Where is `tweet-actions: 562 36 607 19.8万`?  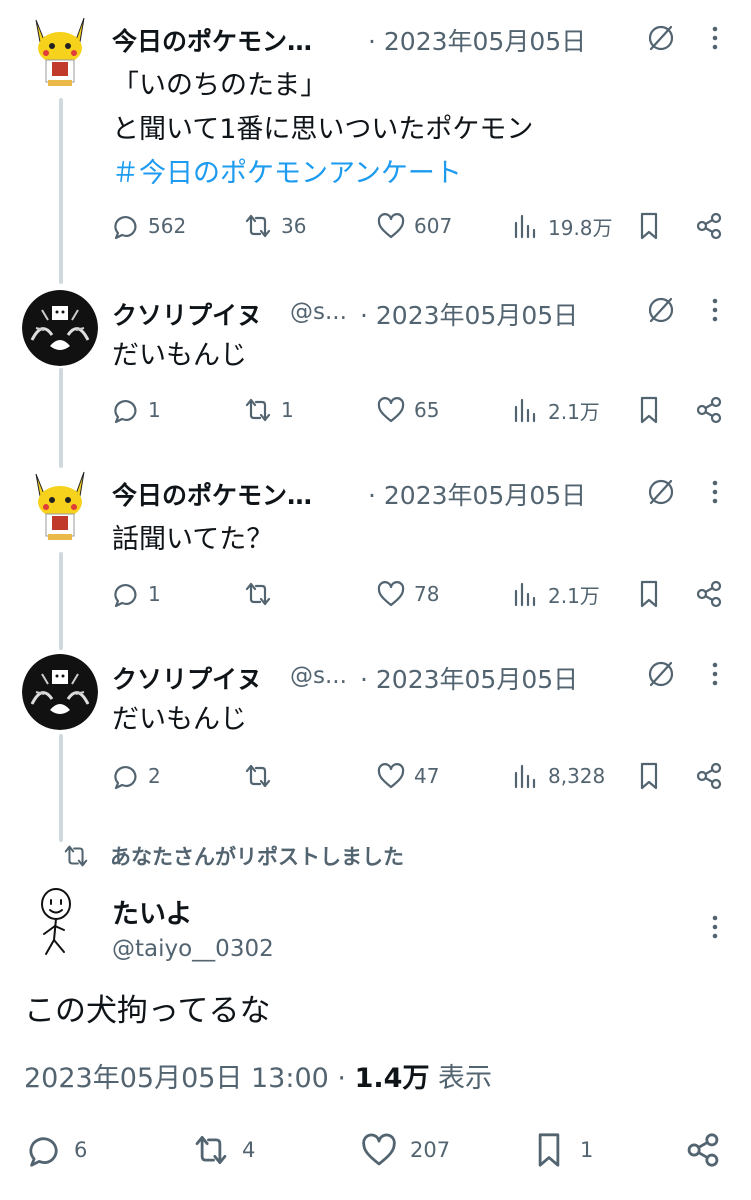 tweet-actions: 562 36 607 19.8万 is located at coordinates (425, 226).